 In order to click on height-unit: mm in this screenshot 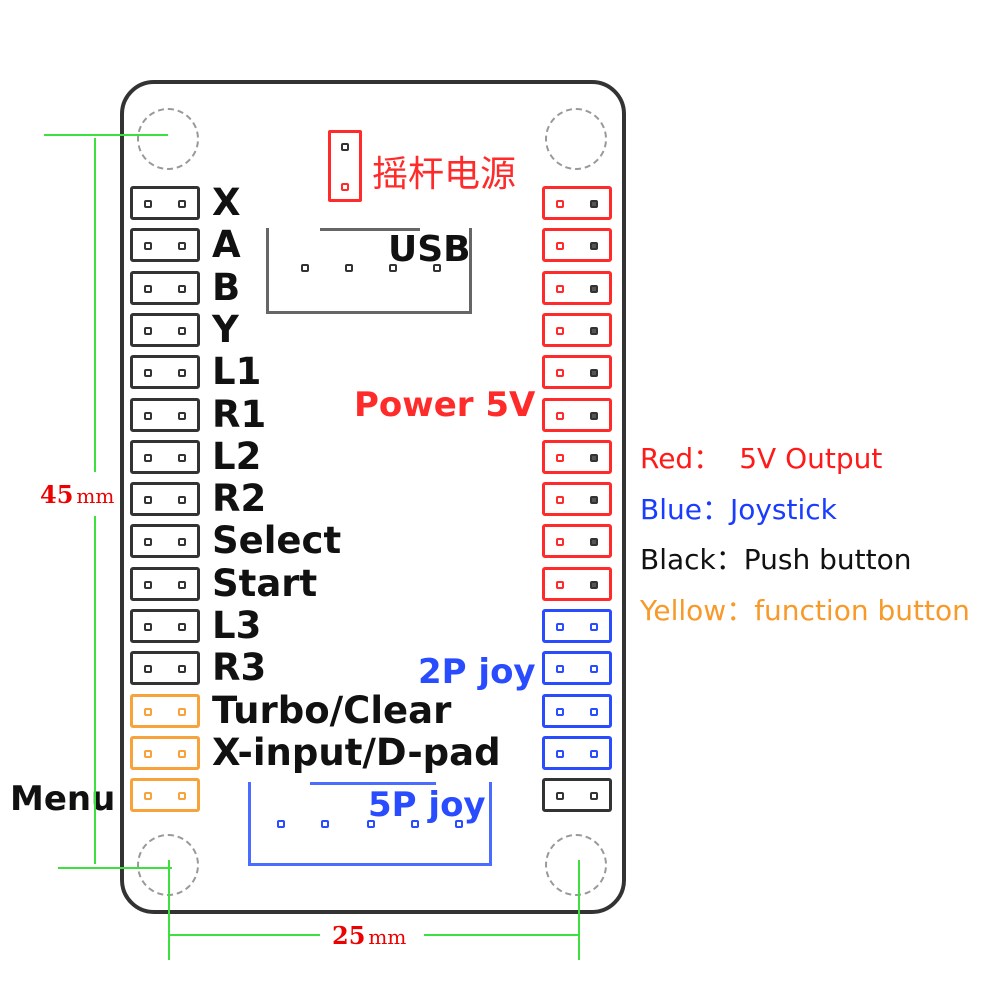, I will do `click(95, 496)`.